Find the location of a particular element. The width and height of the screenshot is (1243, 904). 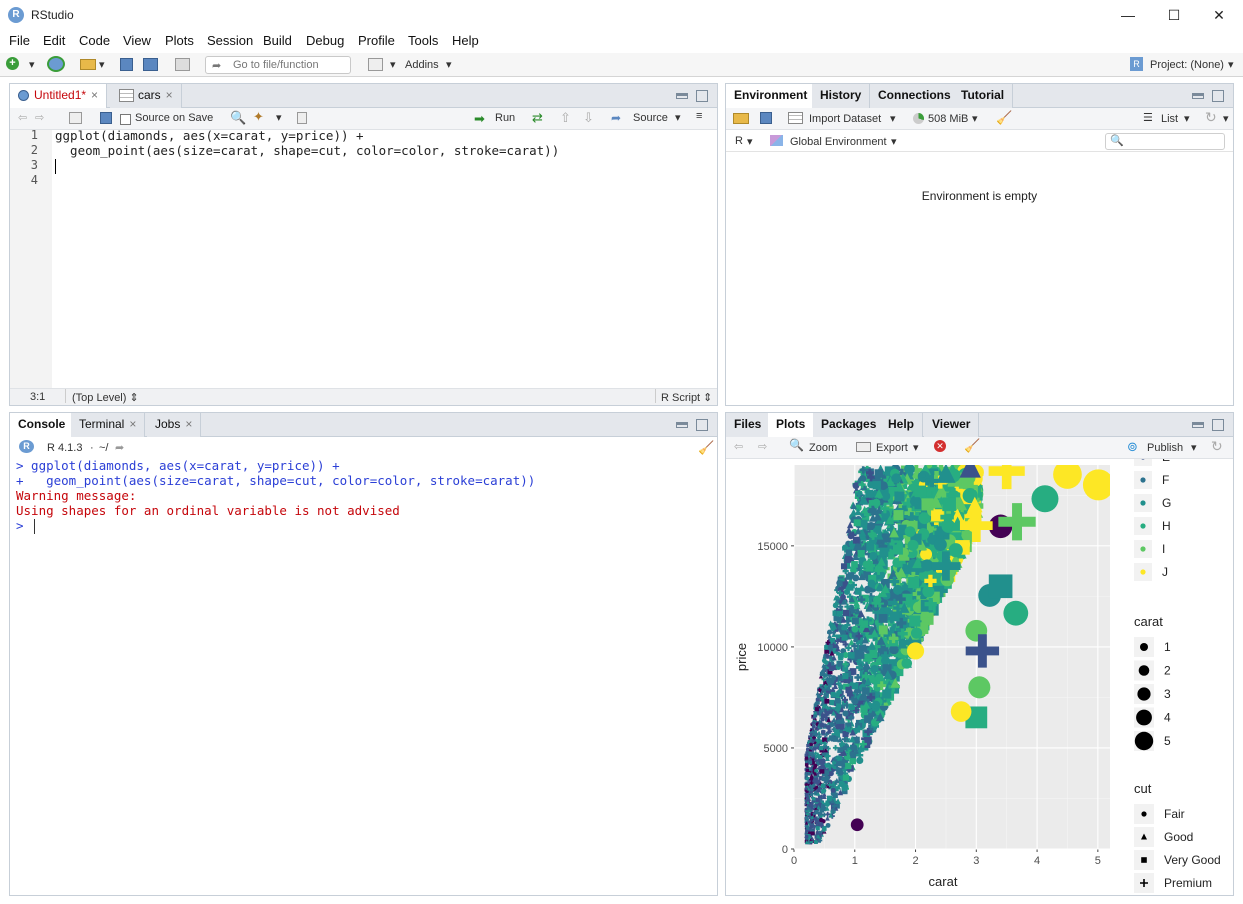

tab-plots: Plots is located at coordinates (791, 425).